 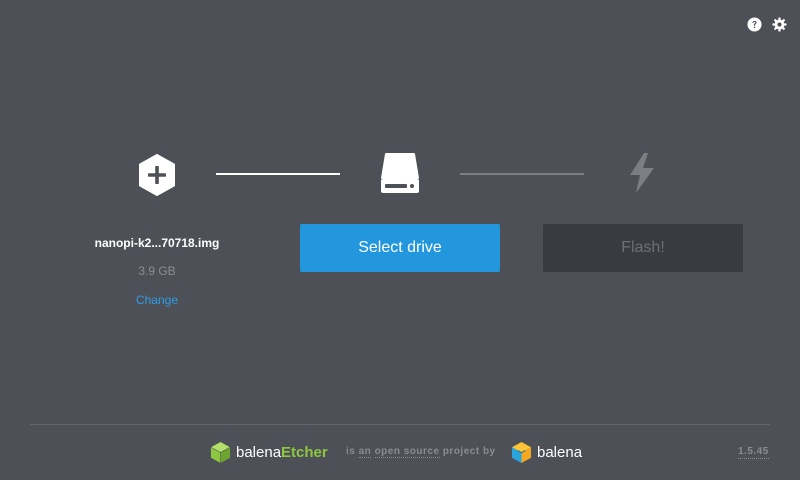 I want to click on open-source-link: open source, so click(x=407, y=452).